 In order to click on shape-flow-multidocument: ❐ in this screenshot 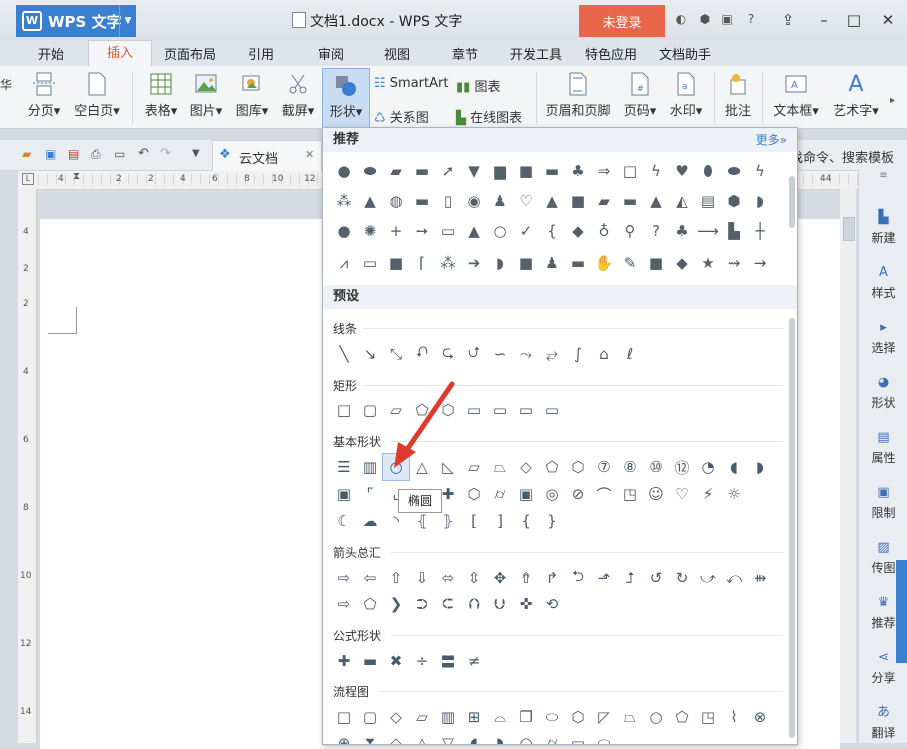, I will do `click(526, 717)`.